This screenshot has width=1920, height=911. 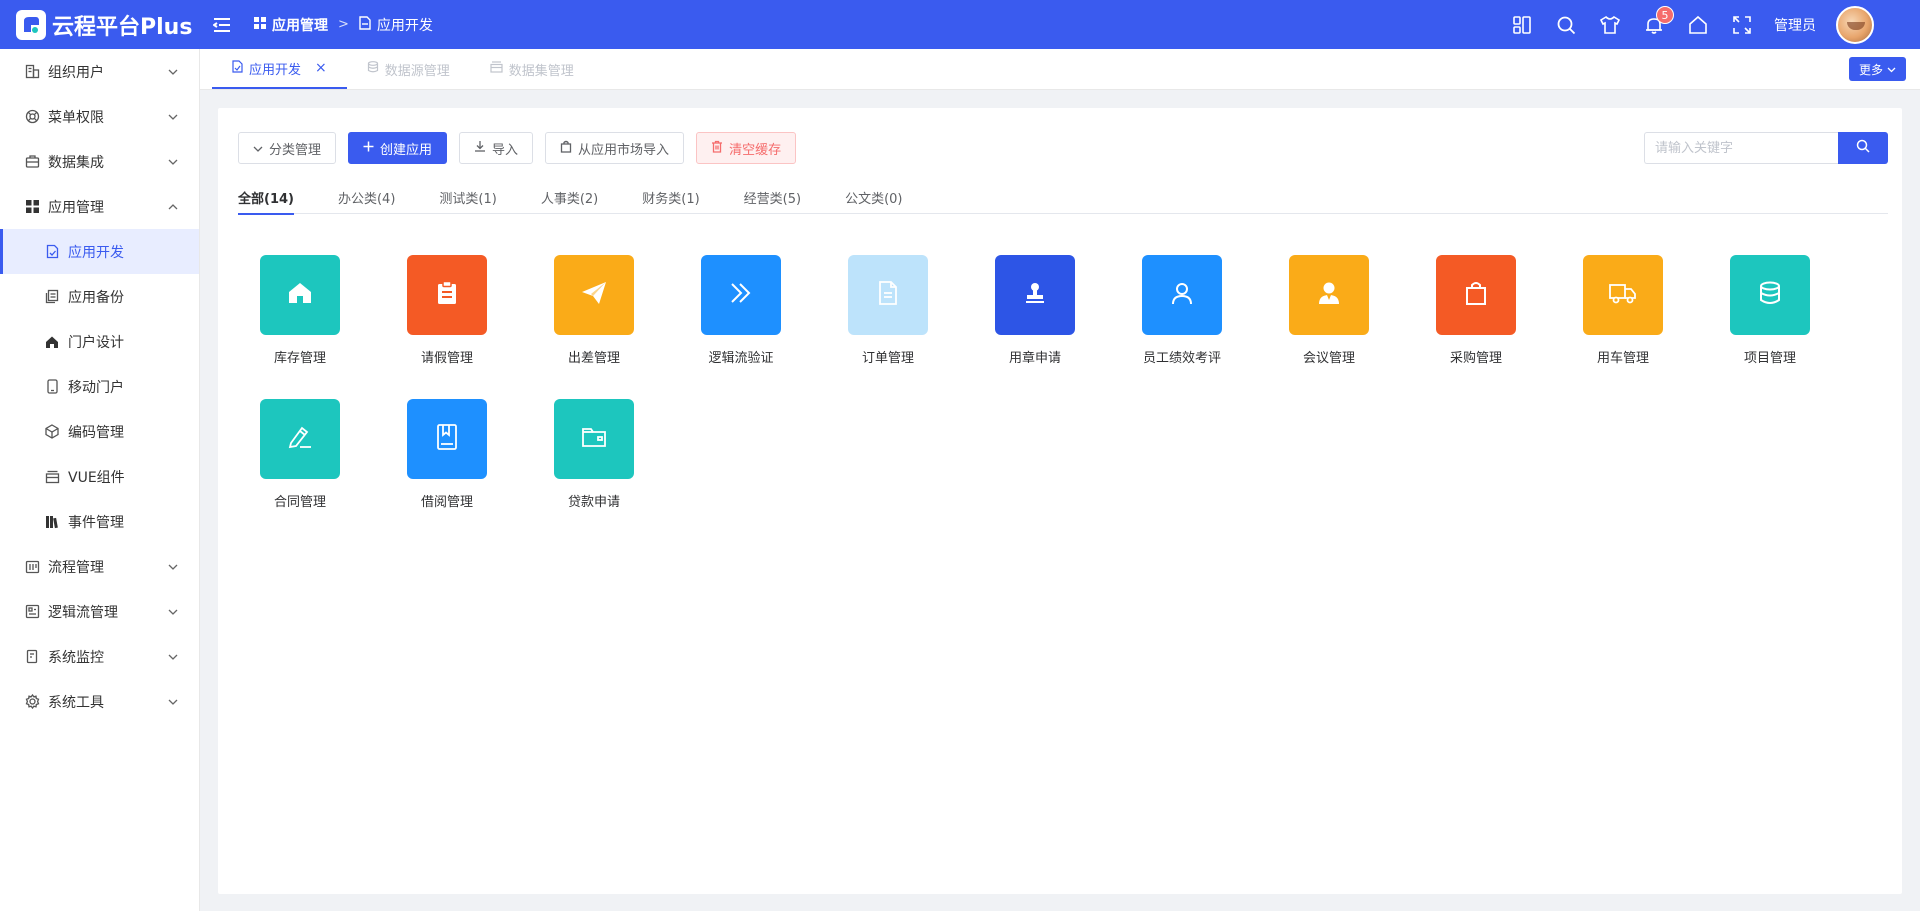 What do you see at coordinates (32, 162) in the screenshot?
I see `briefcase-icon` at bounding box center [32, 162].